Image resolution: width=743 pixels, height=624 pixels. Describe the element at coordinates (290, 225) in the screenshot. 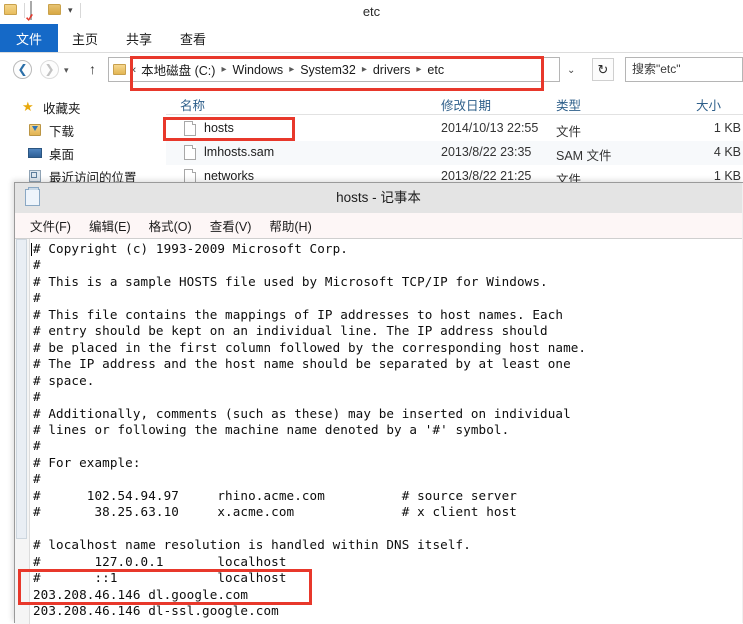

I see `menu-help: 帮助(H)` at that location.